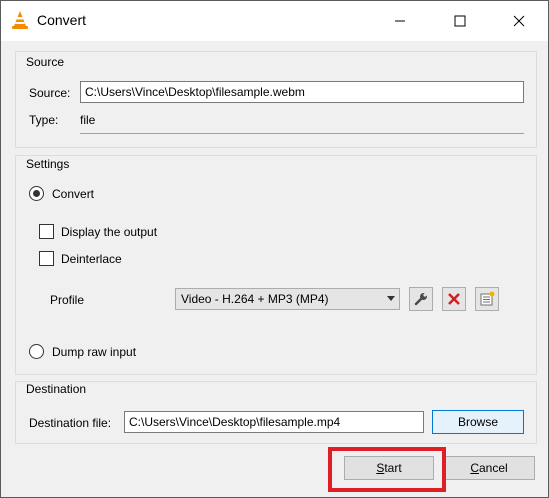 The height and width of the screenshot is (498, 549). I want to click on browse-label: Browse, so click(477, 422).